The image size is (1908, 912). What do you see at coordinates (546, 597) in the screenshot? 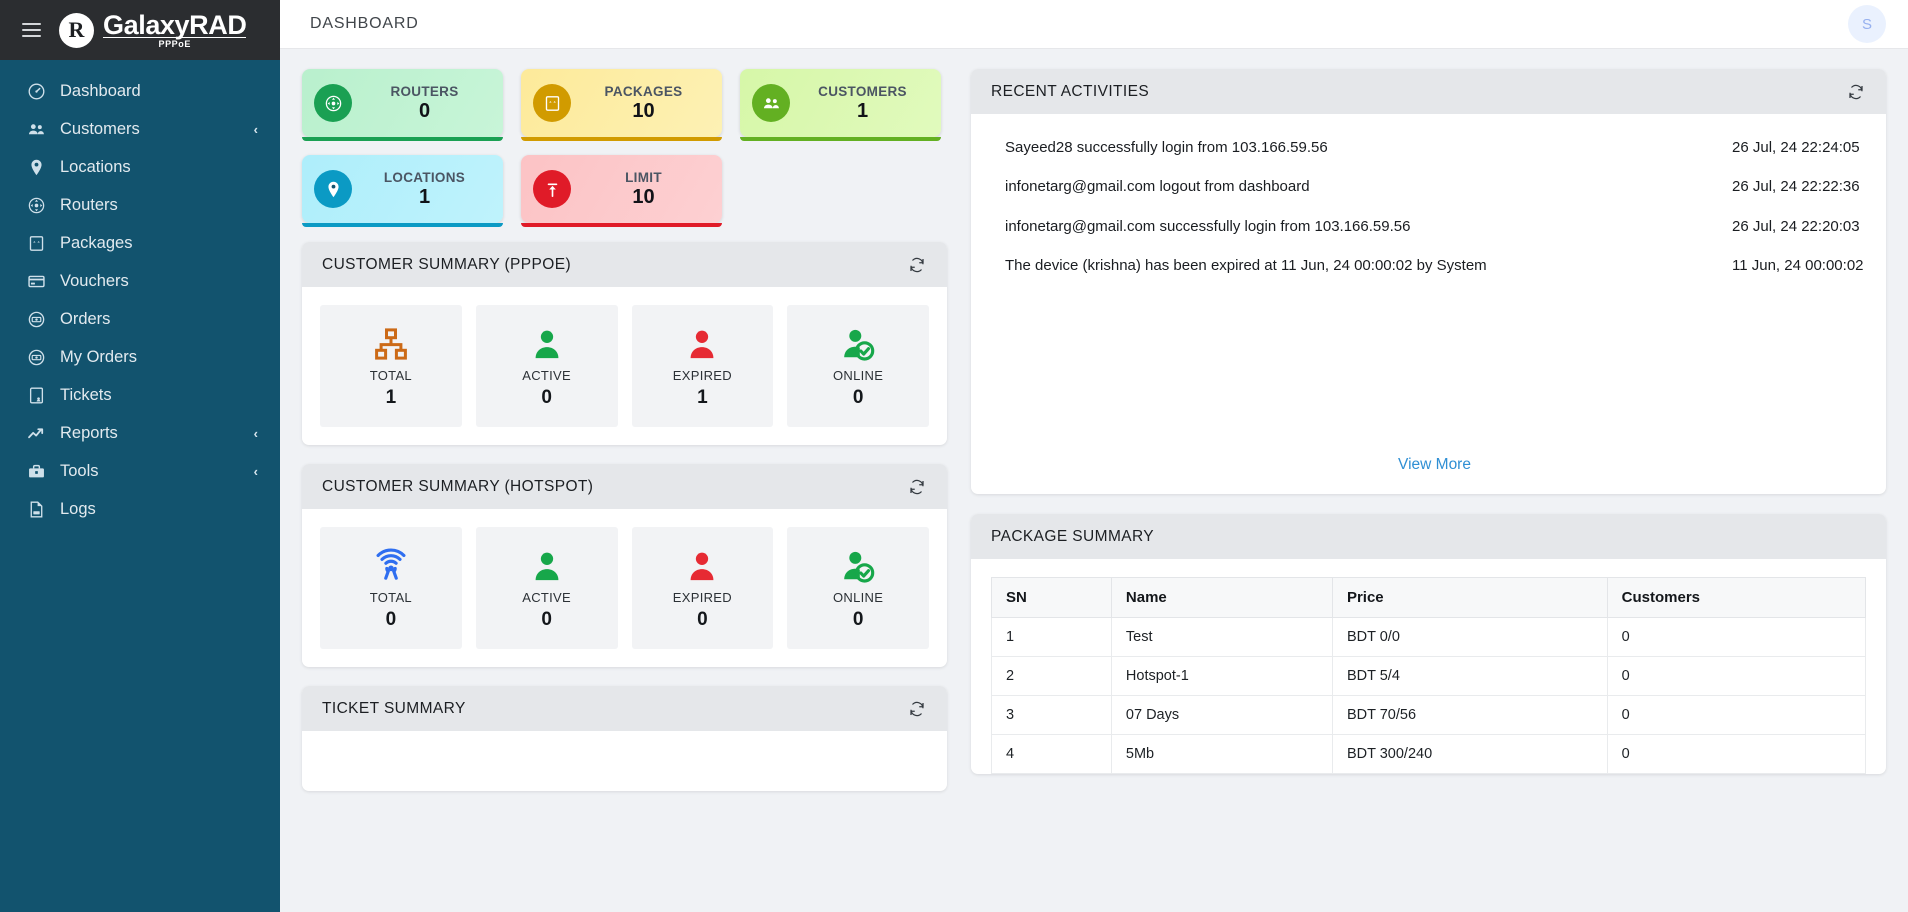
I see `summary-tile-label: ACTIVE` at bounding box center [546, 597].